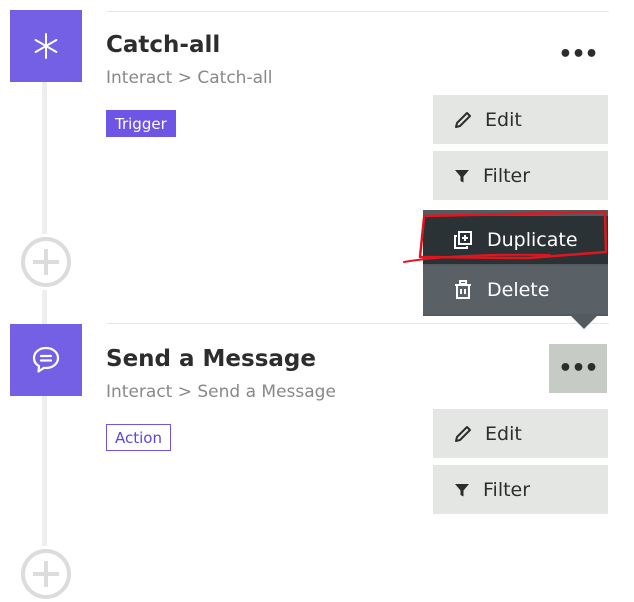  Describe the element at coordinates (463, 240) in the screenshot. I see `duplicate-icon` at that location.